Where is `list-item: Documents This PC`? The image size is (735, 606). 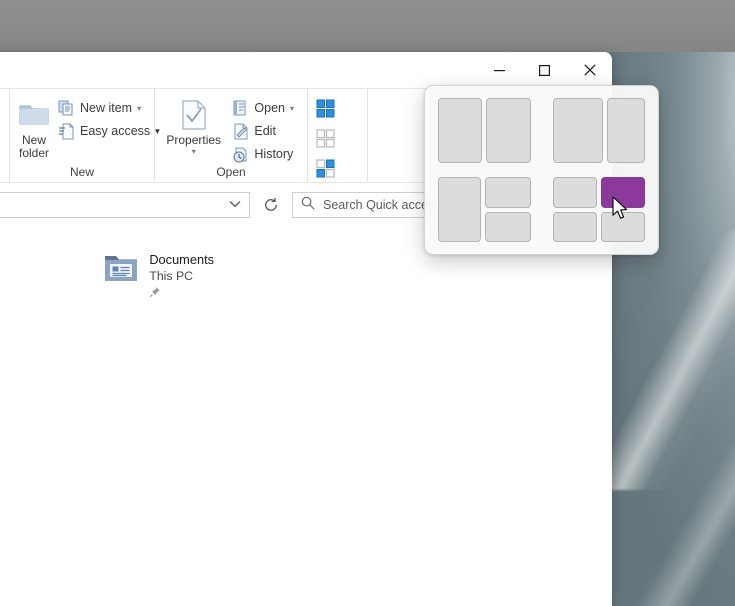 list-item: Documents This PC is located at coordinates (158, 277).